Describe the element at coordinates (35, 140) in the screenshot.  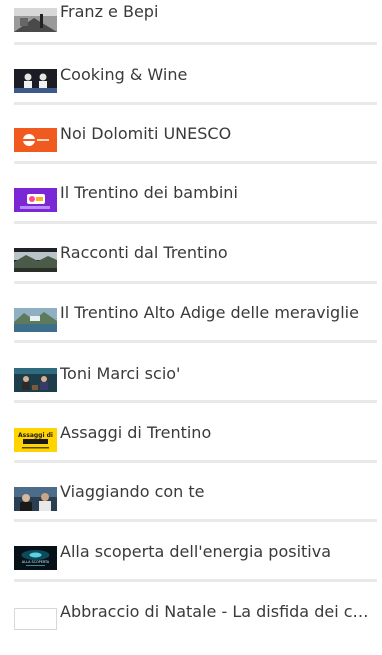
I see `thumbnail-orange-logo-icon` at that location.